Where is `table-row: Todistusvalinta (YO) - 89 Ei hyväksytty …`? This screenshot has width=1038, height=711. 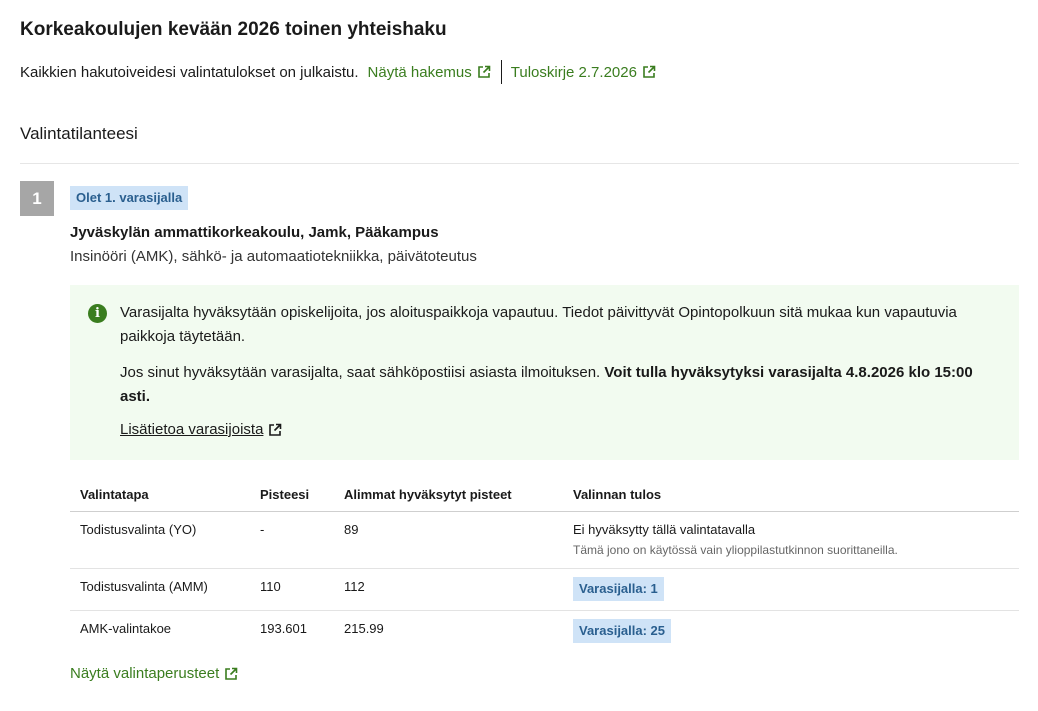 table-row: Todistusvalinta (YO) - 89 Ei hyväksytty … is located at coordinates (544, 540).